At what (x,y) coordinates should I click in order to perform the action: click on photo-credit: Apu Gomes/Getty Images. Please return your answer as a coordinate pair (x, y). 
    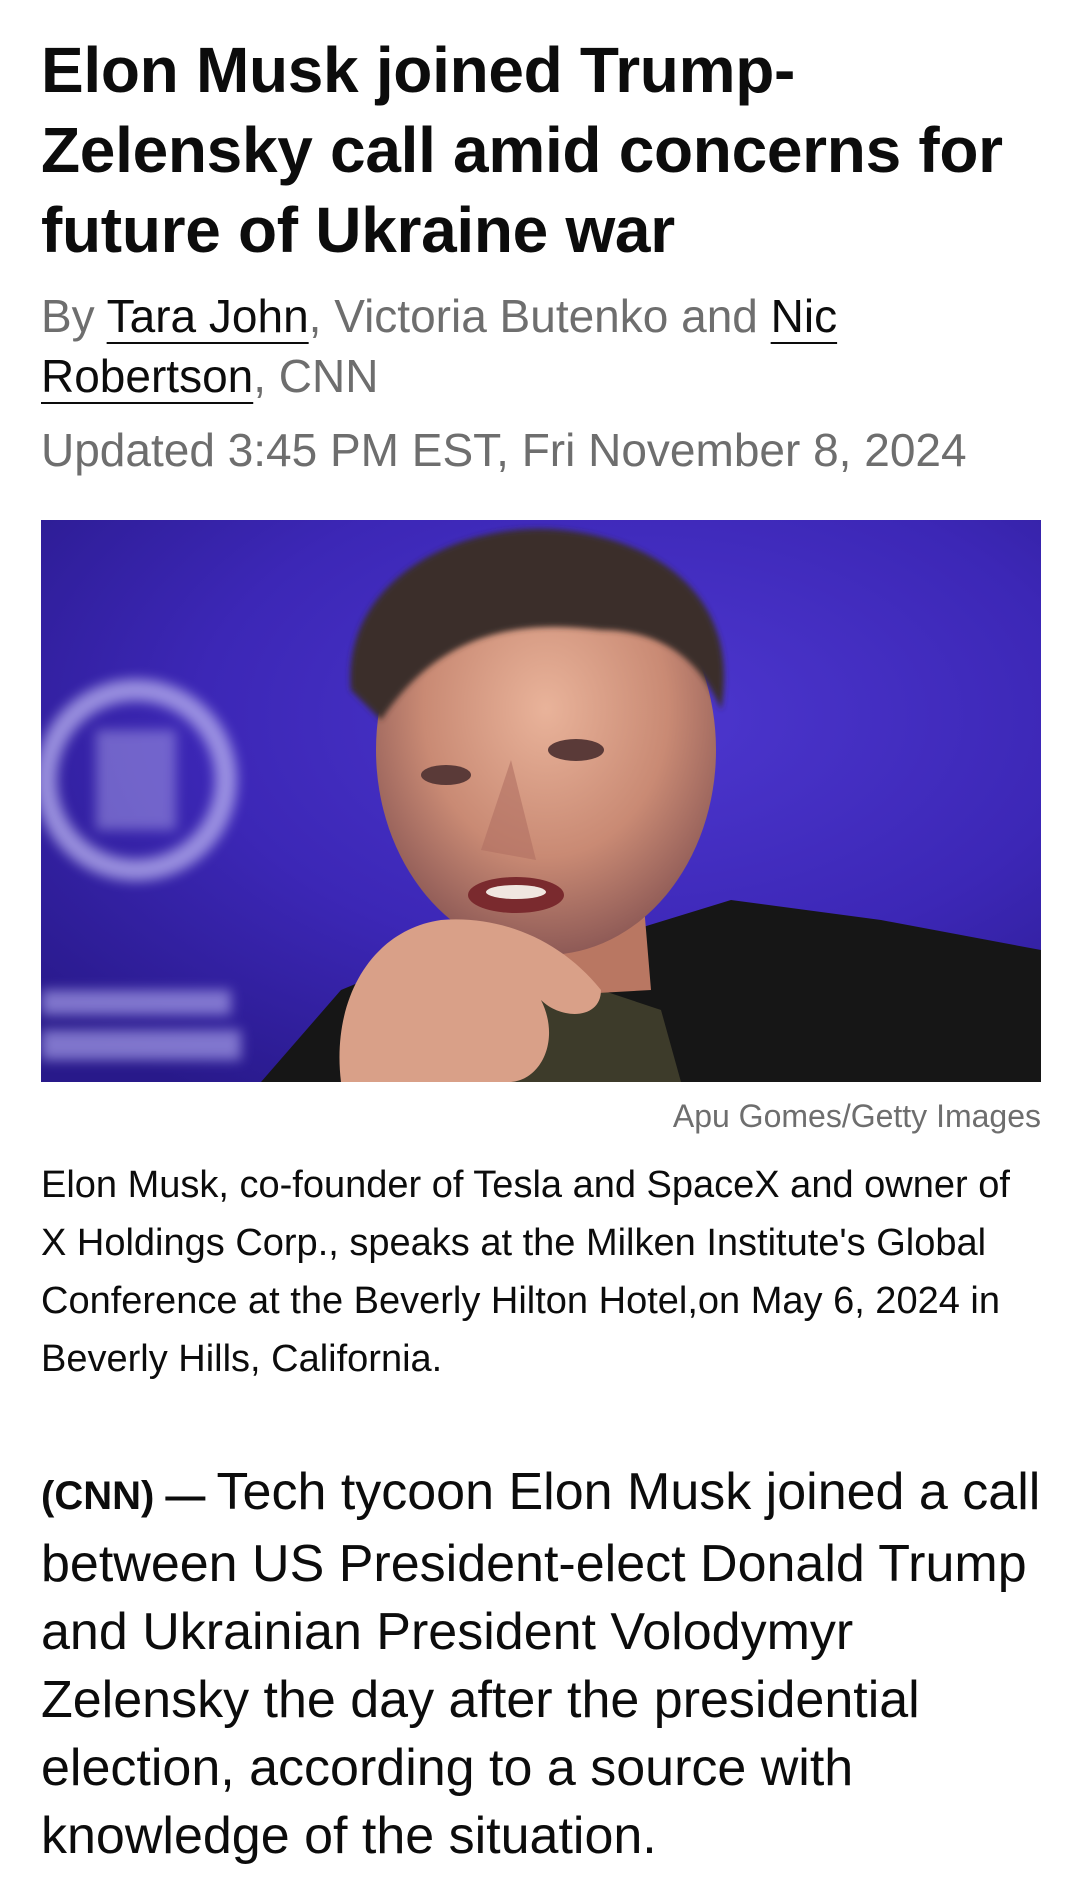
    Looking at the image, I should click on (856, 1116).